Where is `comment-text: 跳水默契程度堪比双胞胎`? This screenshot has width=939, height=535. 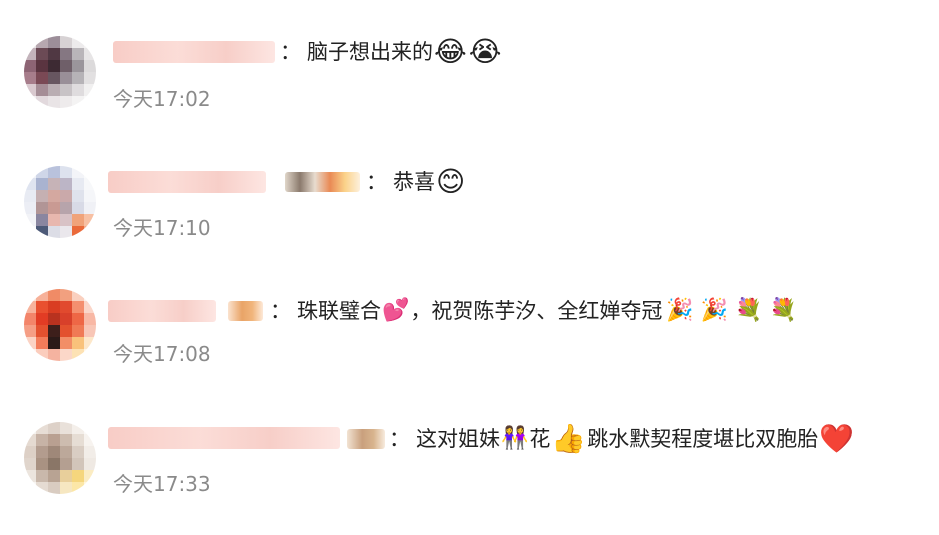 comment-text: 跳水默契程度堪比双胞胎 is located at coordinates (703, 439).